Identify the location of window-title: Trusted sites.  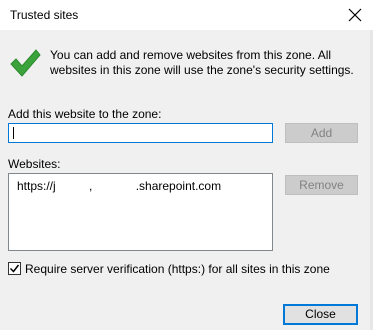
(44, 15).